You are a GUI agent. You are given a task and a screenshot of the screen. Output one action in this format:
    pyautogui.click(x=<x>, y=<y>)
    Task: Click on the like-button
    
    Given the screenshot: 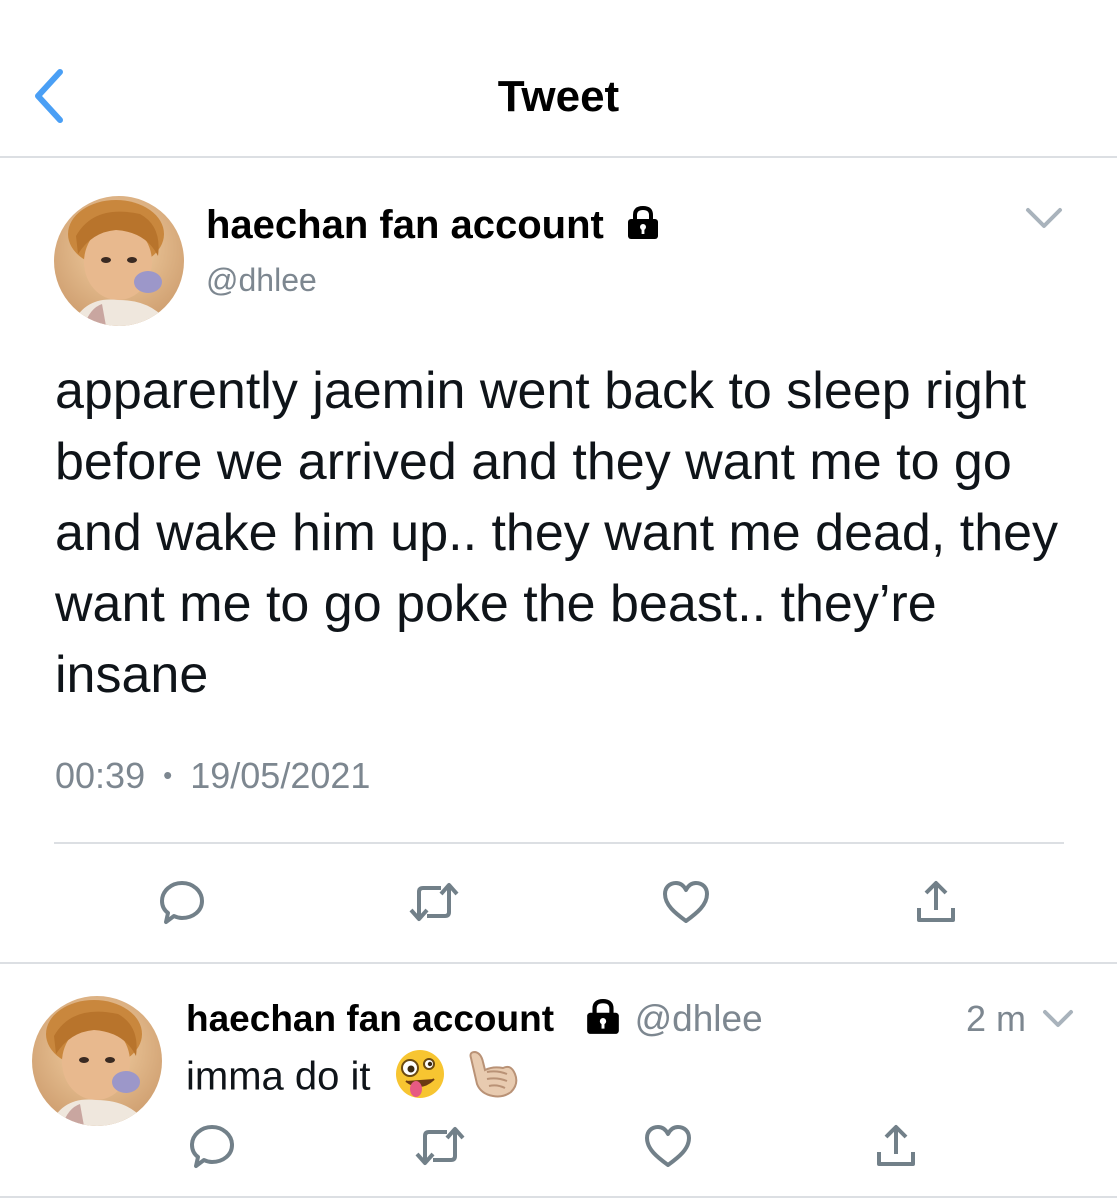 What is the action you would take?
    pyautogui.click(x=686, y=902)
    